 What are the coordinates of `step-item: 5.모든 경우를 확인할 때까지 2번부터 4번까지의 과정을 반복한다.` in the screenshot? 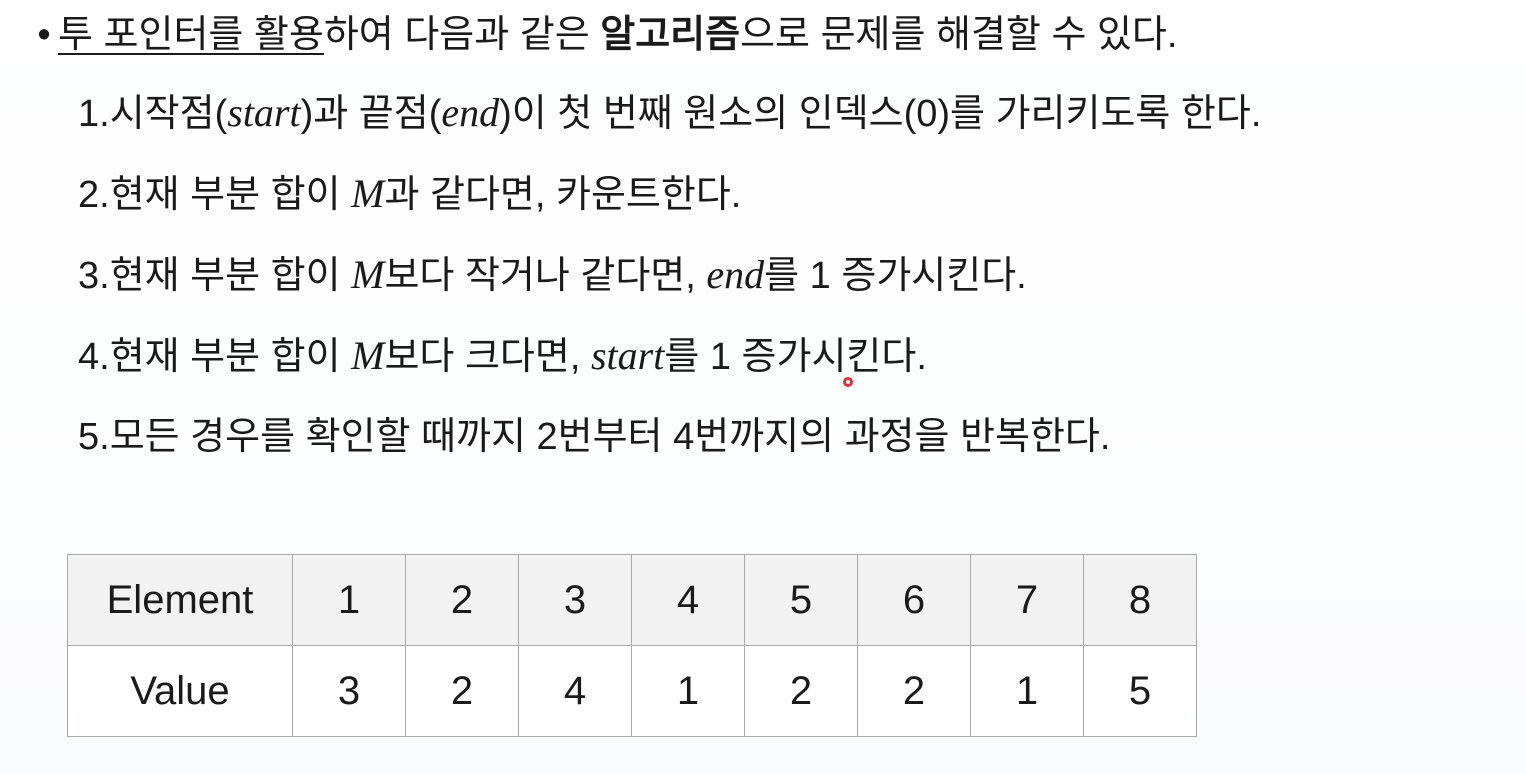 It's located at (669, 452).